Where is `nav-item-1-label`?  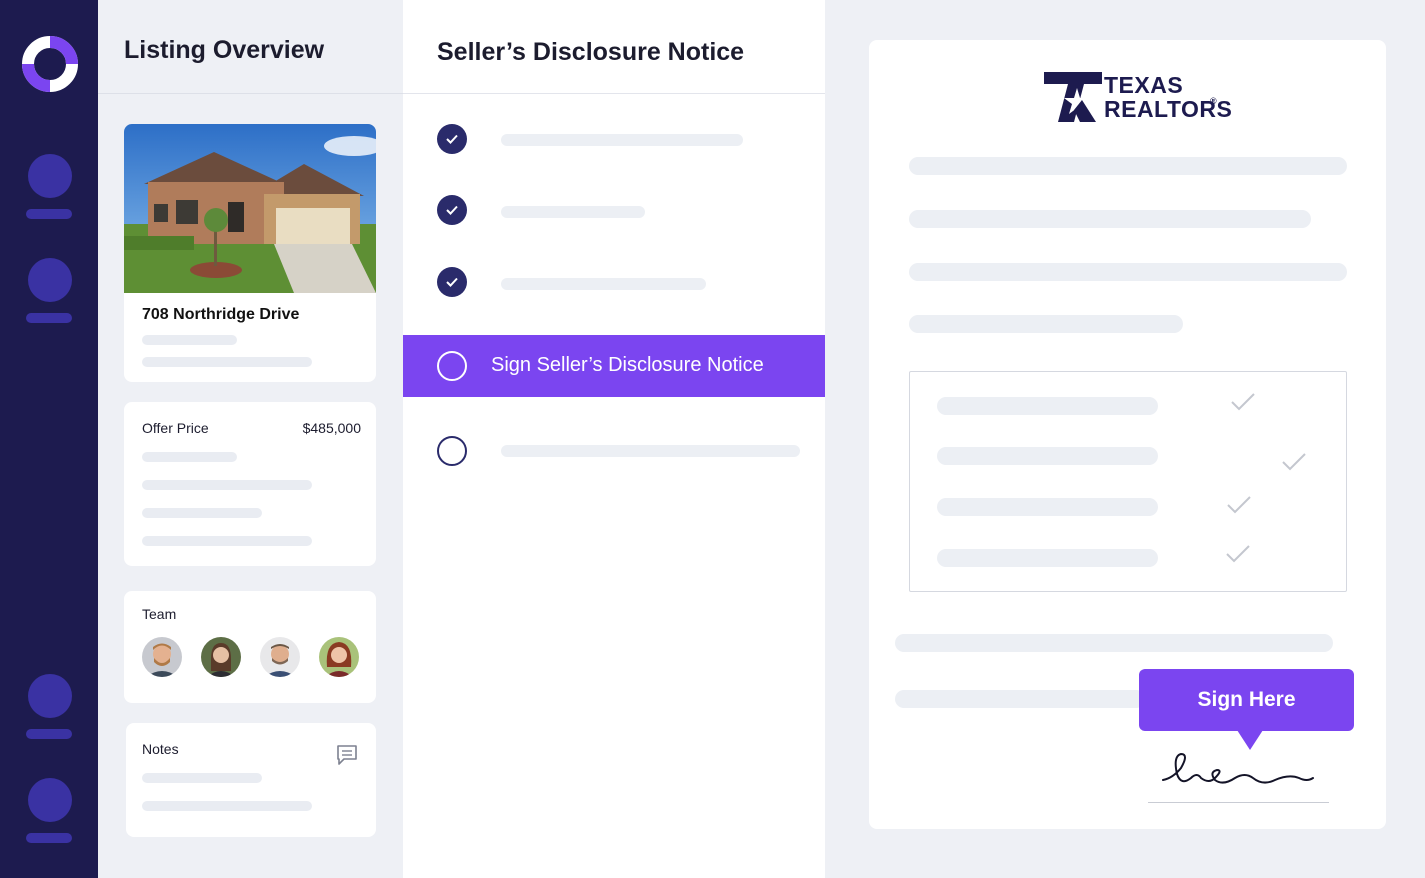
nav-item-1-label is located at coordinates (49, 214).